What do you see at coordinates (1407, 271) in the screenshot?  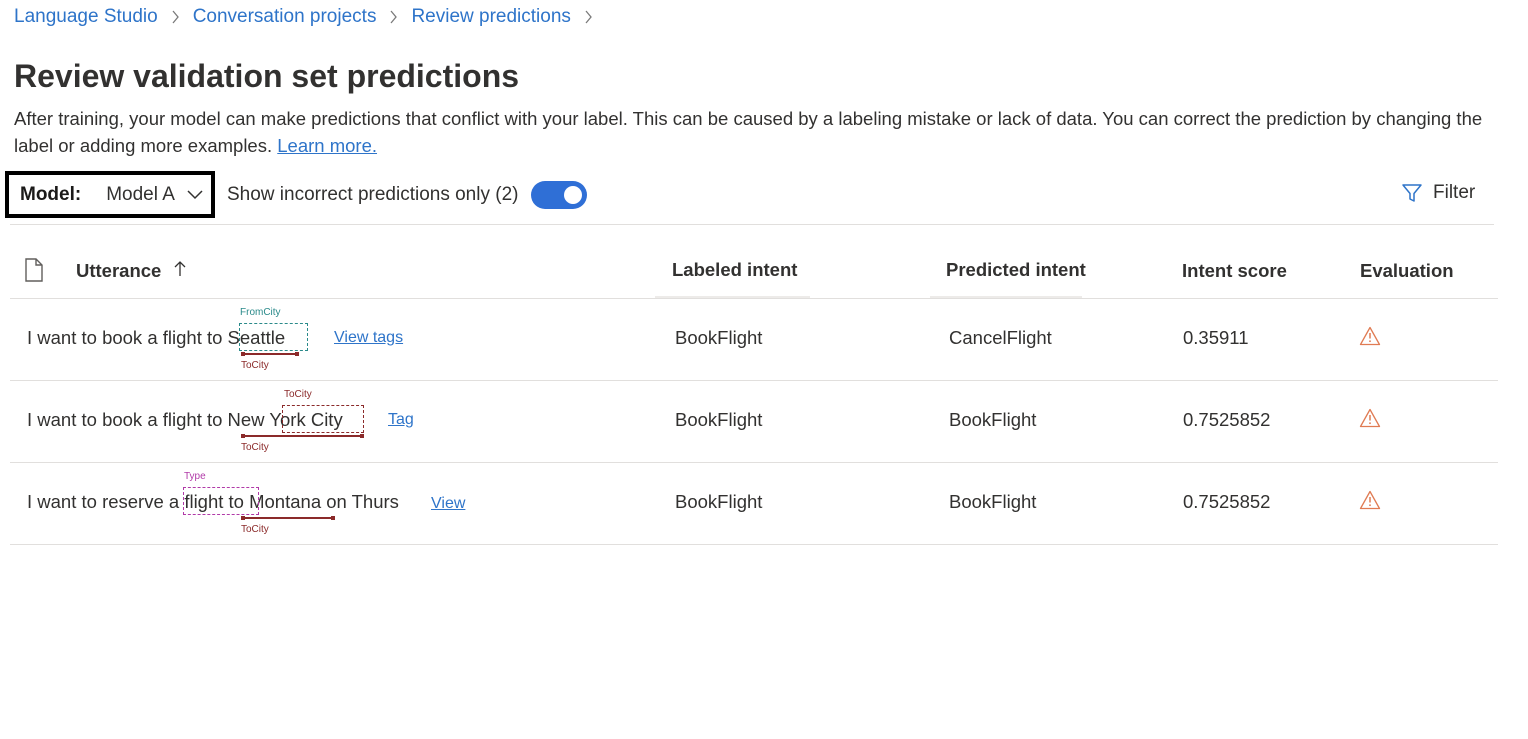 I see `column-header-evaluation: Evaluation` at bounding box center [1407, 271].